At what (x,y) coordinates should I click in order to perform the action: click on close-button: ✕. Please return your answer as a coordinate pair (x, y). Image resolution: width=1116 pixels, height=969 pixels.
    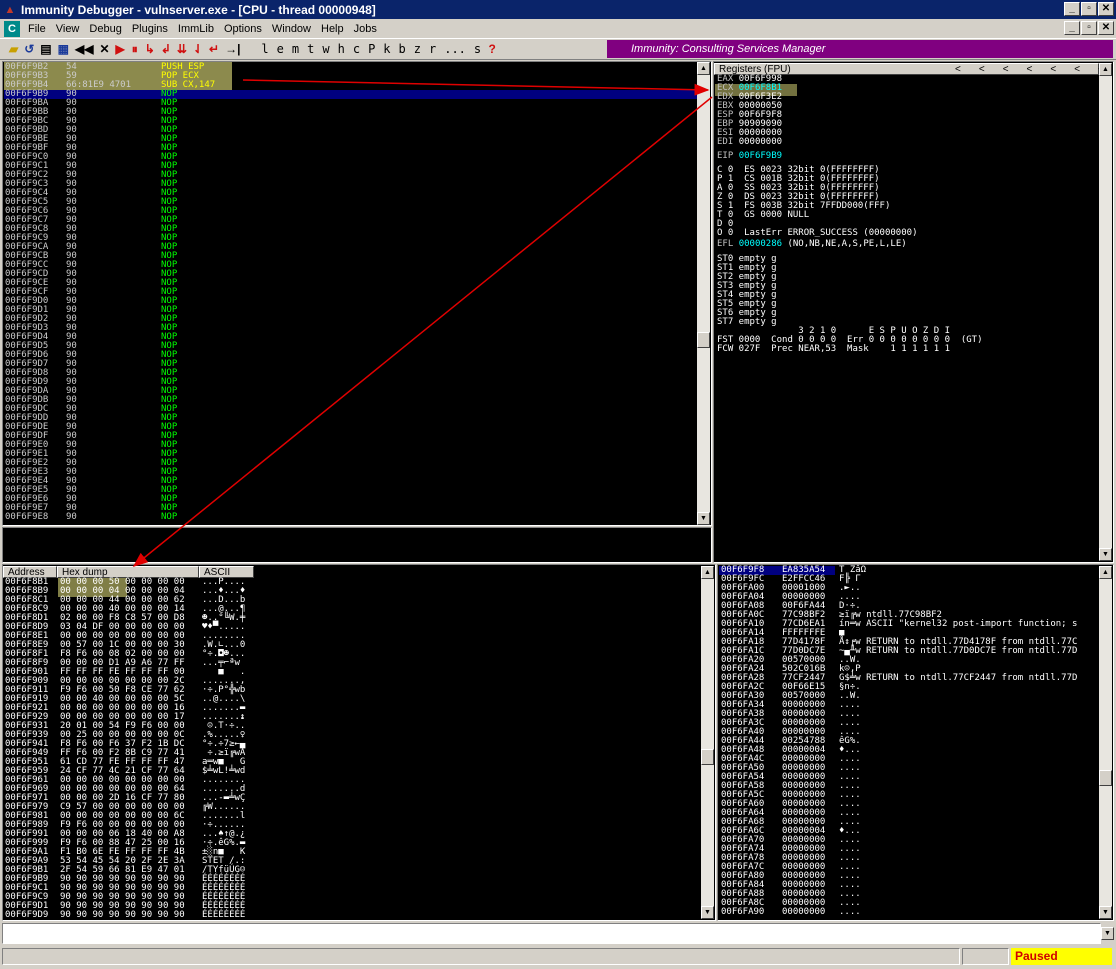
    Looking at the image, I should click on (1106, 9).